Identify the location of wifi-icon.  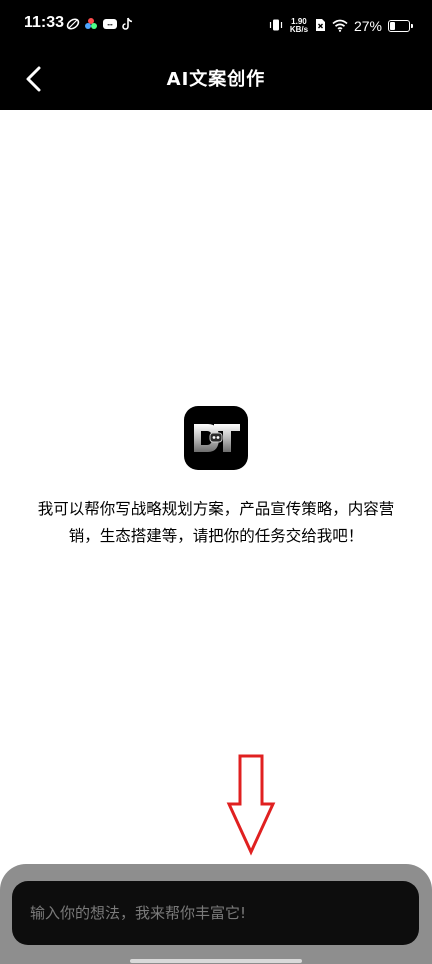
(340, 26).